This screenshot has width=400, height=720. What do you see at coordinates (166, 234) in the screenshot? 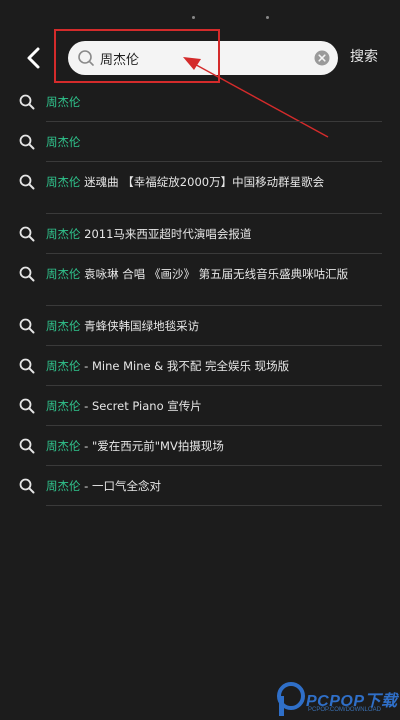
I see `suggestion-title: 2011马来西亚超时代演唱会报道` at bounding box center [166, 234].